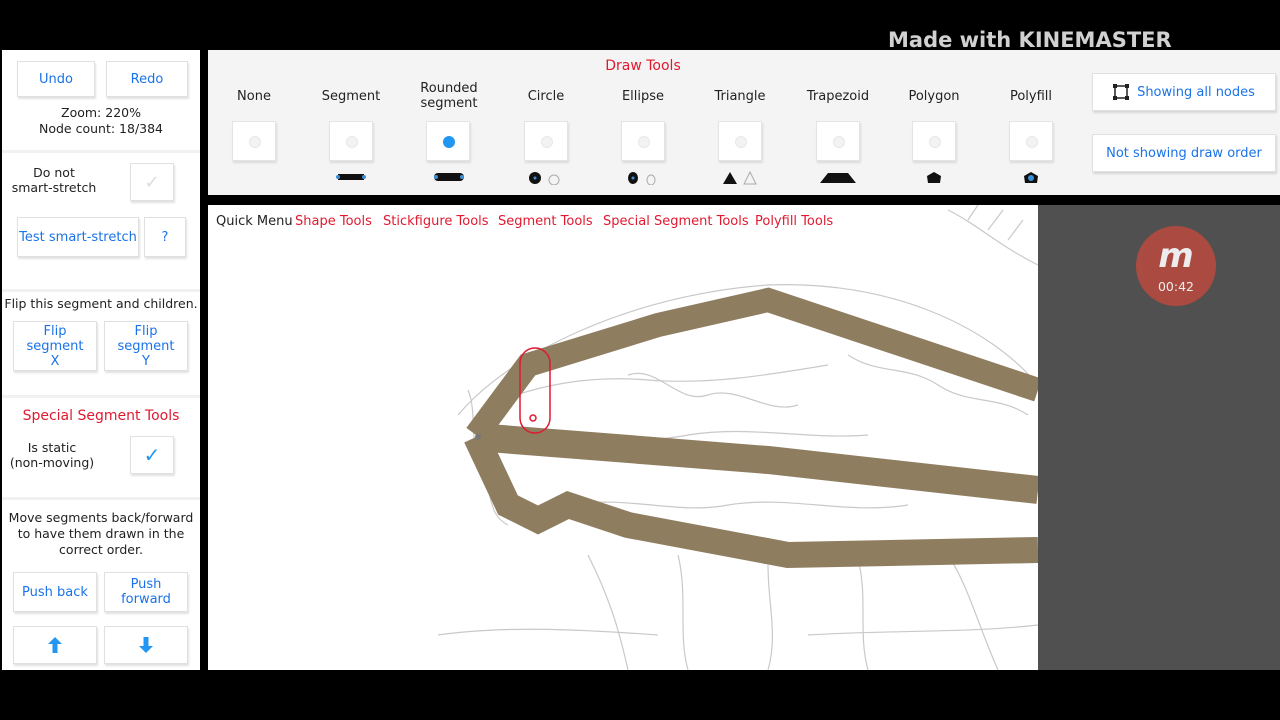 This screenshot has height=720, width=1280. What do you see at coordinates (934, 96) in the screenshot?
I see `tool-polygon-label: Polygon` at bounding box center [934, 96].